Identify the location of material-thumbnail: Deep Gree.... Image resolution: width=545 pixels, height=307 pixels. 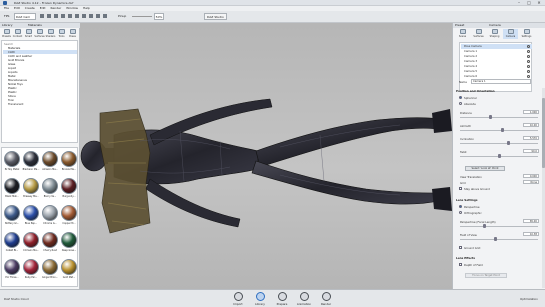
(68, 242).